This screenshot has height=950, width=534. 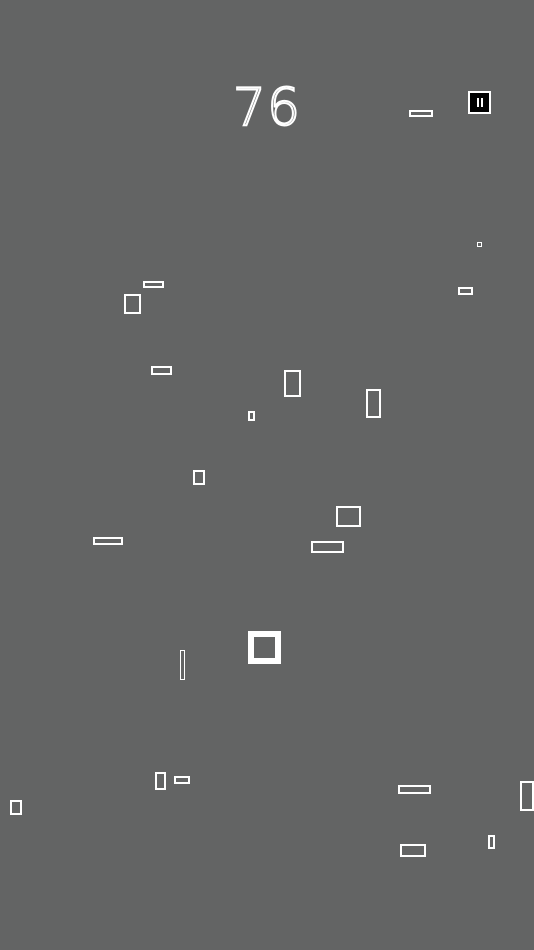 I want to click on player-square, so click(x=264, y=647).